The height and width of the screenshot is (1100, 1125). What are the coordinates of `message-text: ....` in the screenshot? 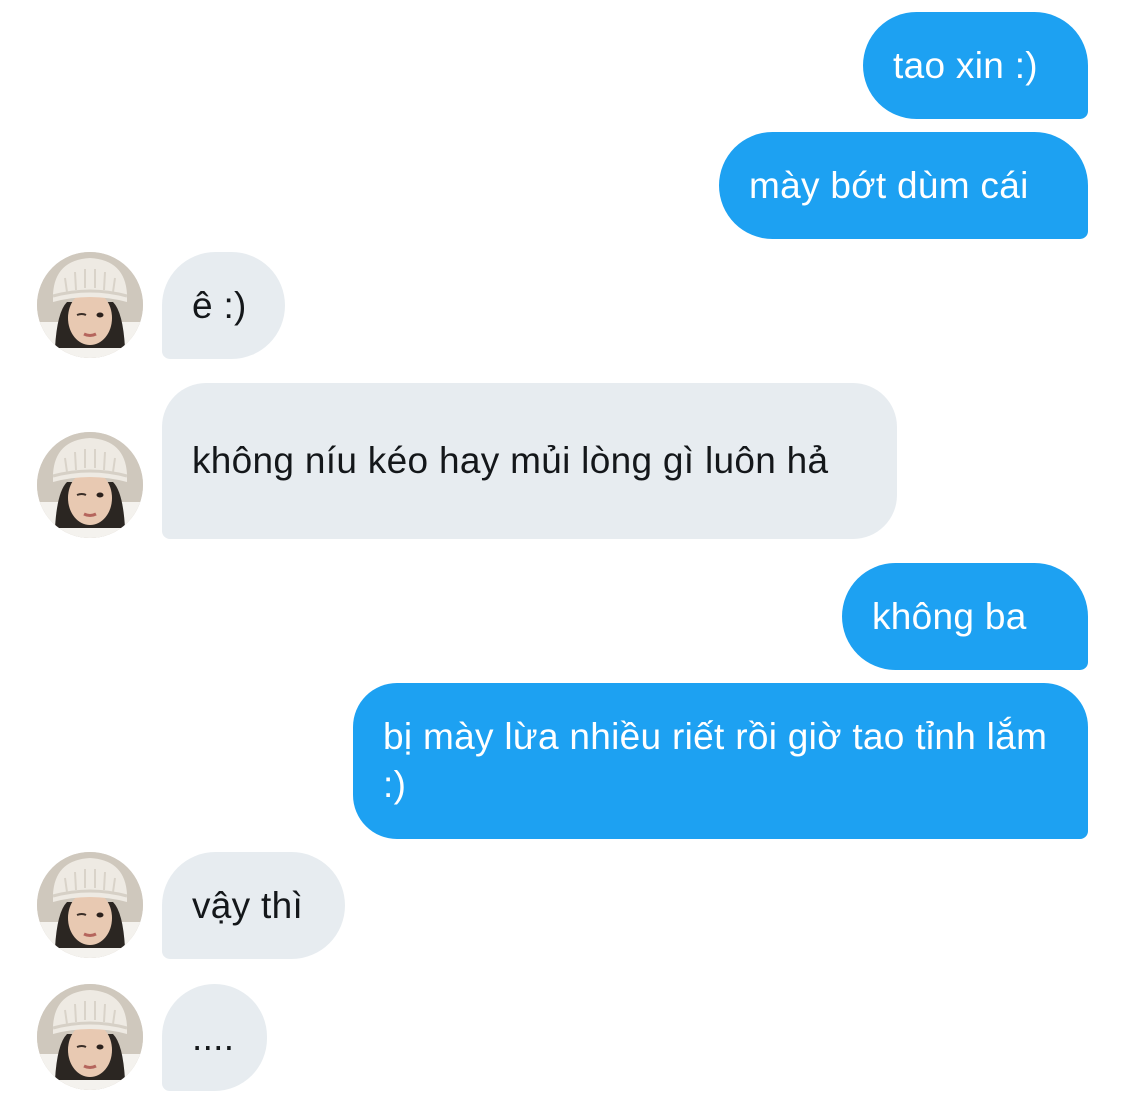 It's located at (213, 1037).